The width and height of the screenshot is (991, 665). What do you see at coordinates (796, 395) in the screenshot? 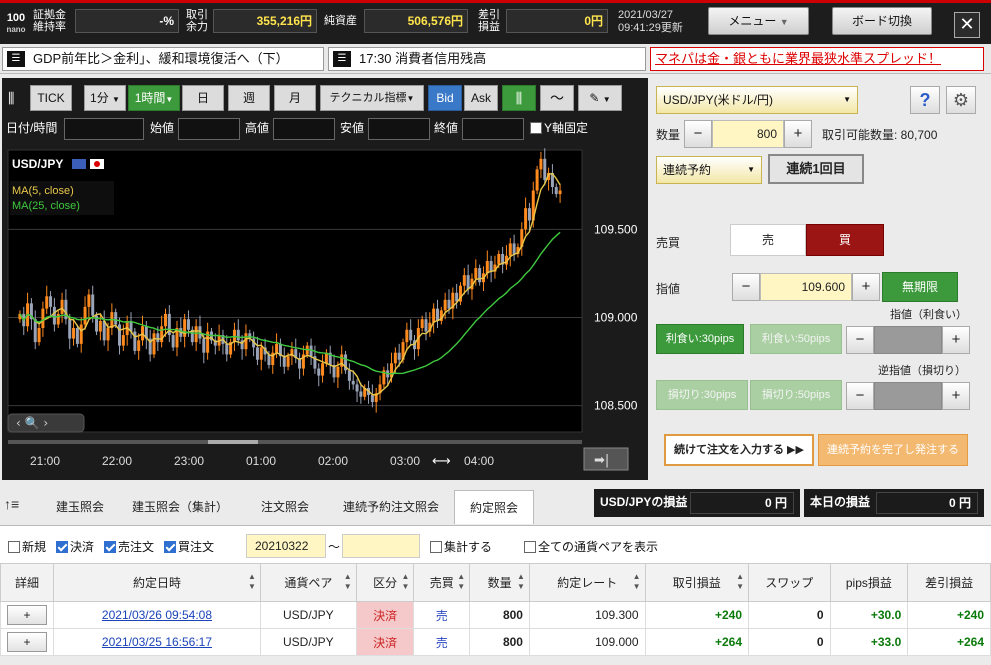
I see `stoploss-50-button: 損切り:50pips` at bounding box center [796, 395].